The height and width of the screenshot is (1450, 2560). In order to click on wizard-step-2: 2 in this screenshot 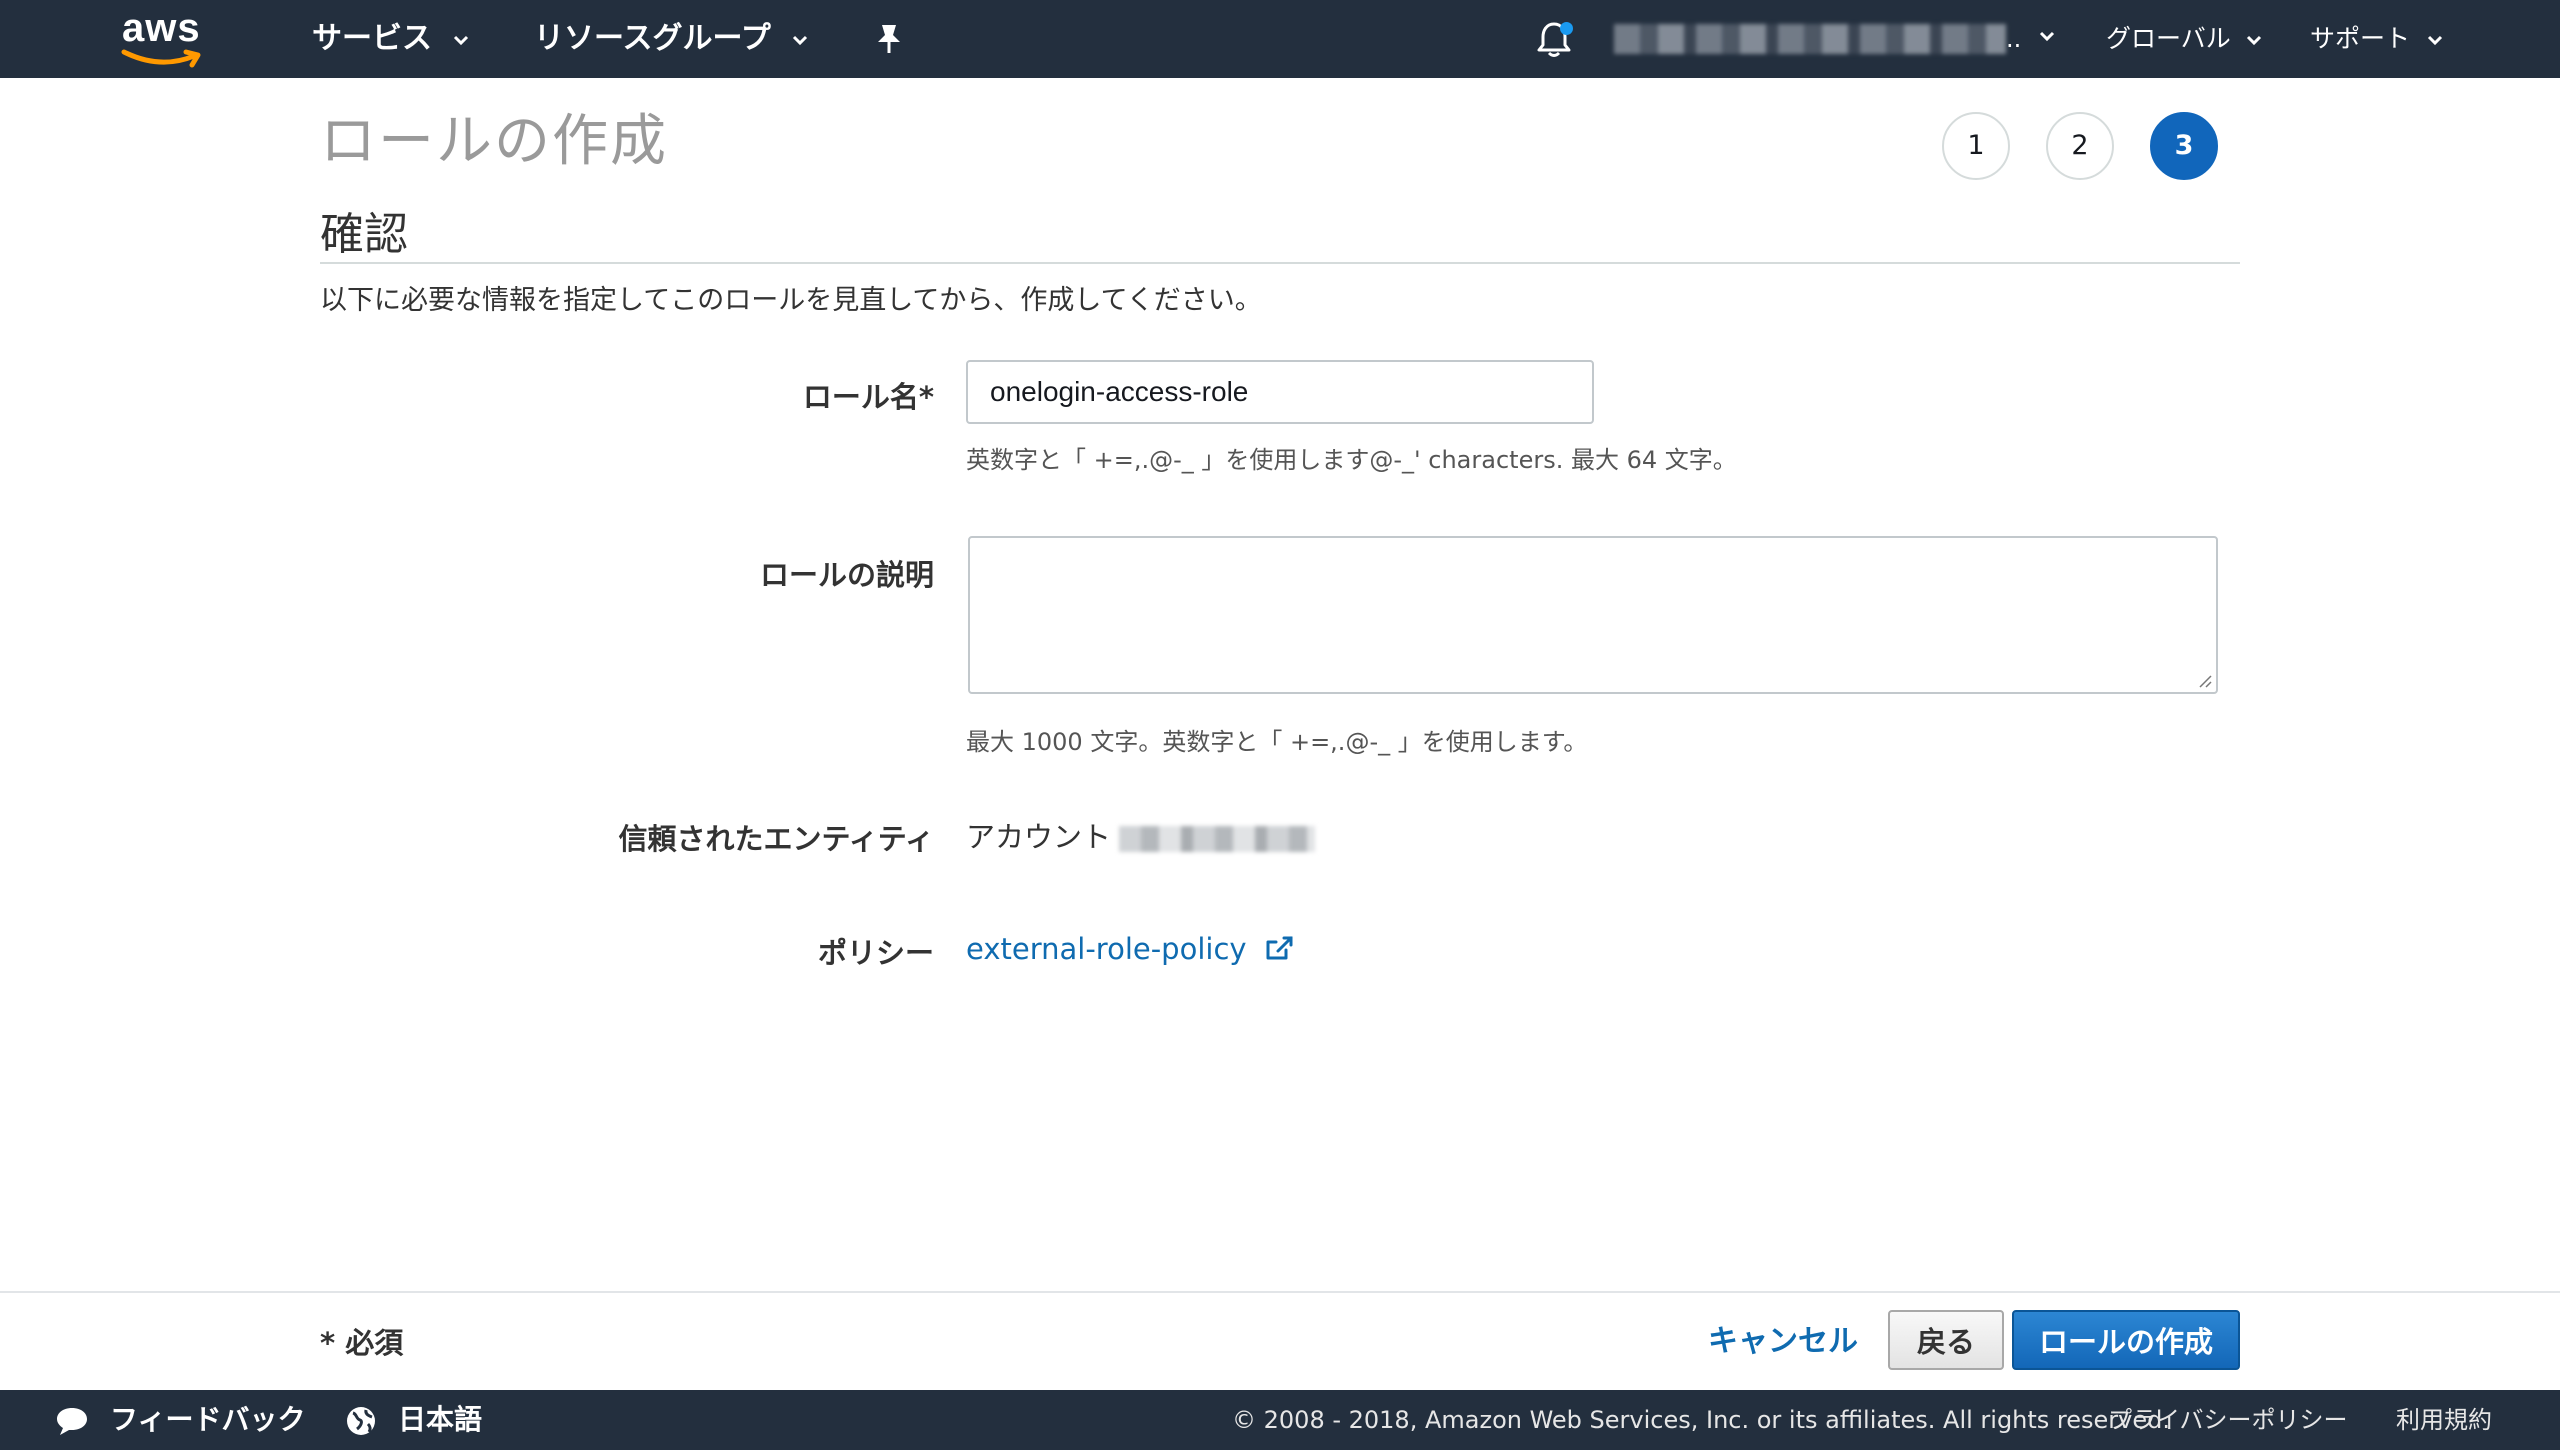, I will do `click(2080, 146)`.